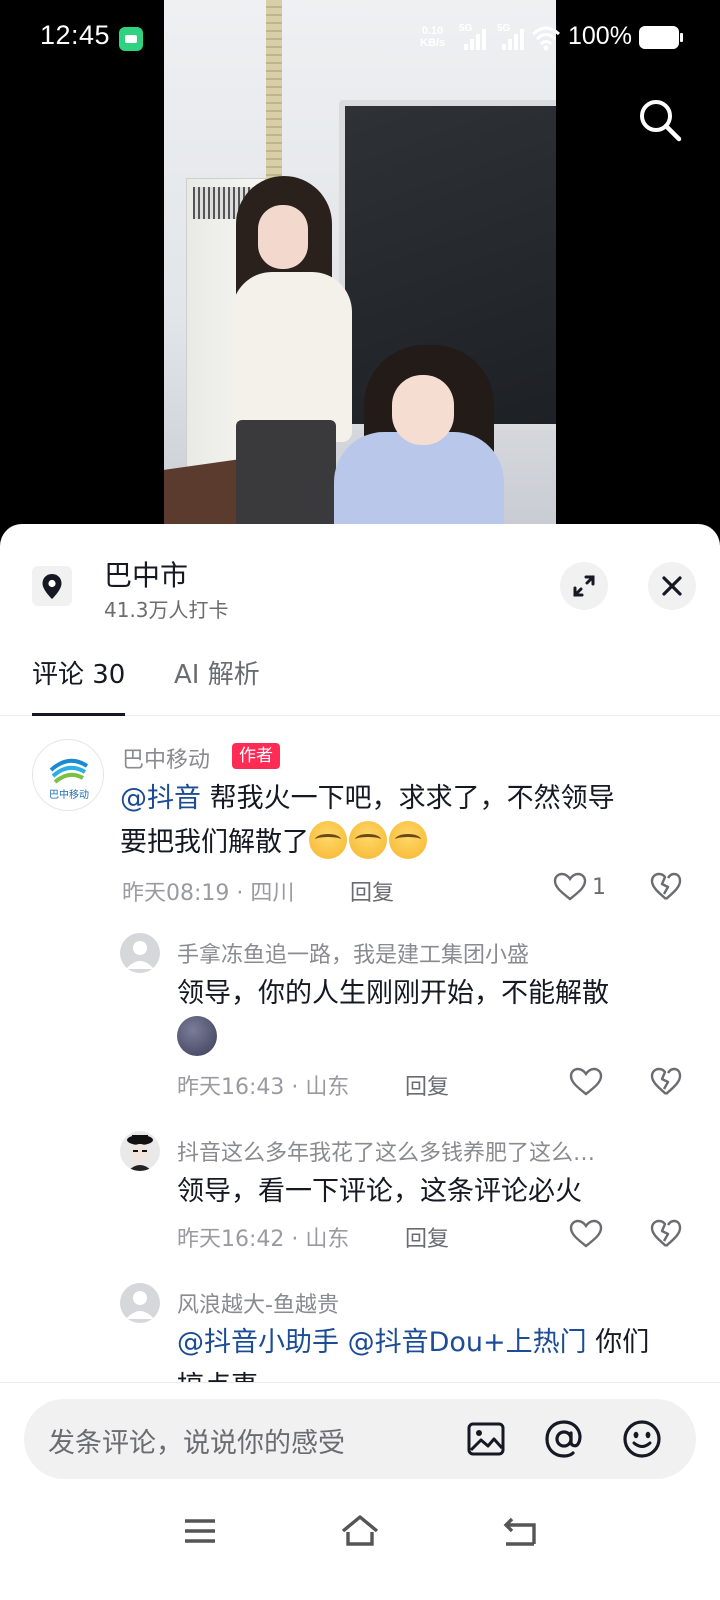 The image size is (720, 1600). I want to click on wifi-icon, so click(546, 38).